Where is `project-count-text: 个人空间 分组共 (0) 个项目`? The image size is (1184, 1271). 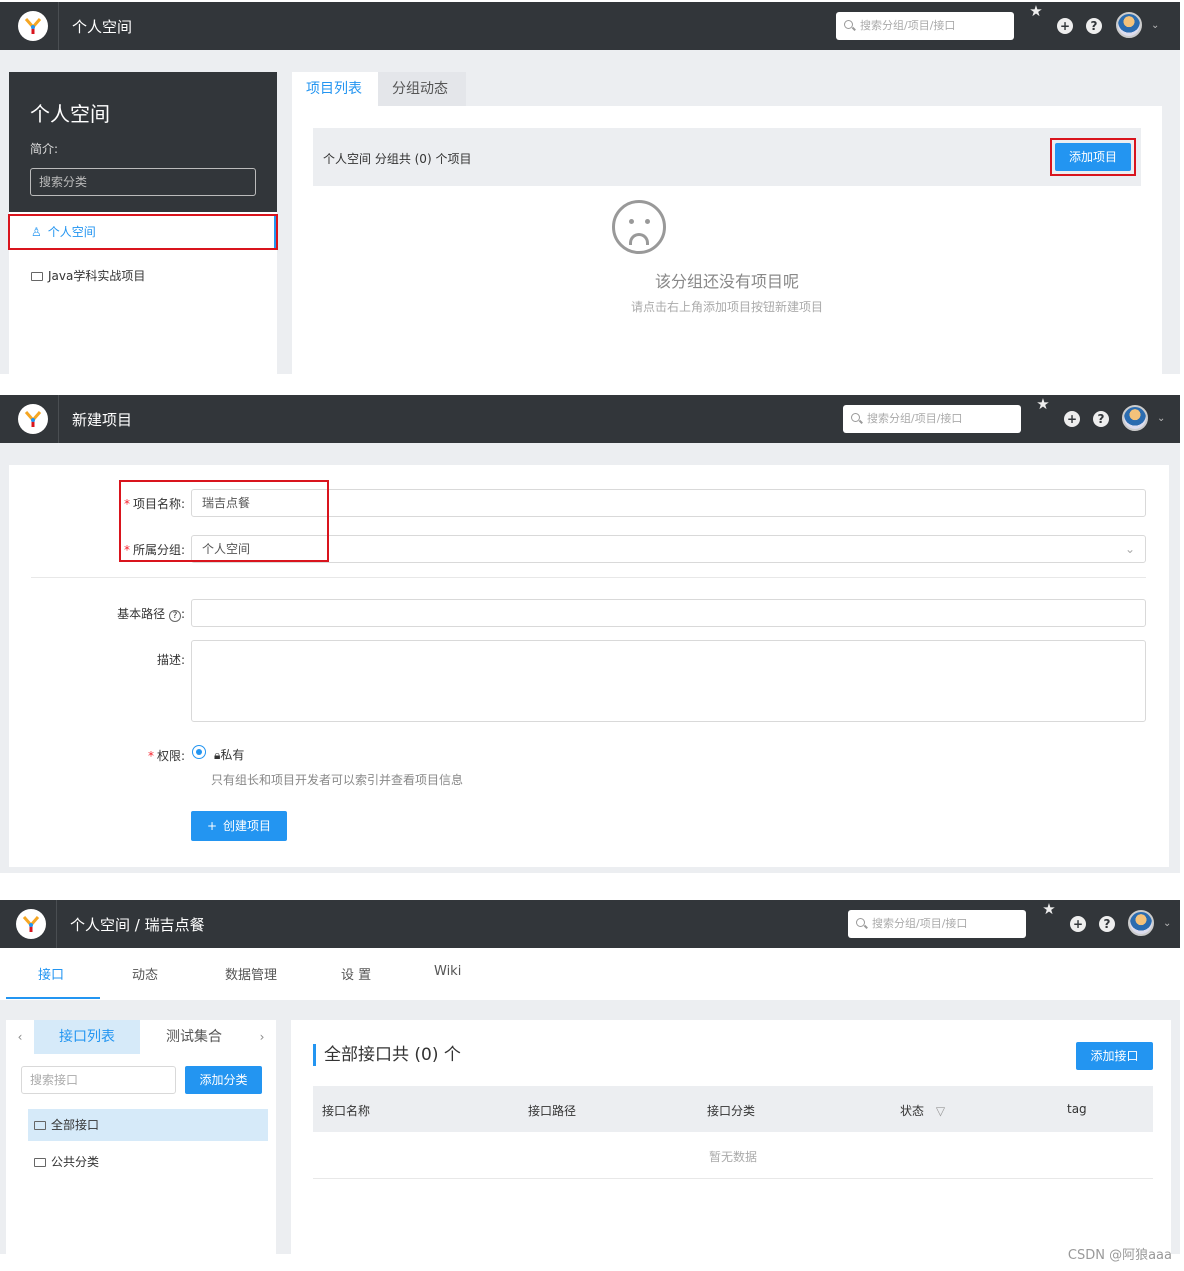 project-count-text: 个人空间 分组共 (0) 个项目 is located at coordinates (397, 159).